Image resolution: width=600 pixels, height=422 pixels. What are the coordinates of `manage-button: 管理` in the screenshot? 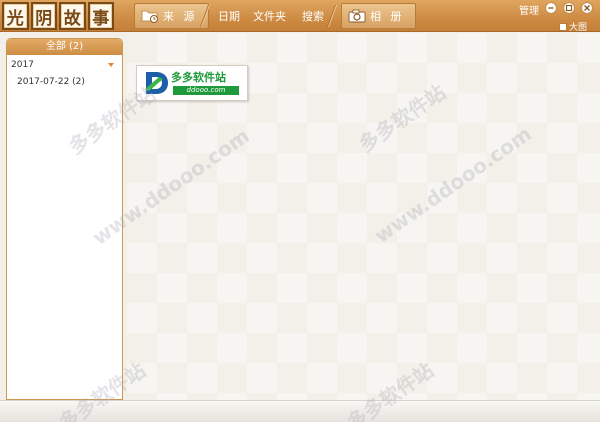 It's located at (529, 9).